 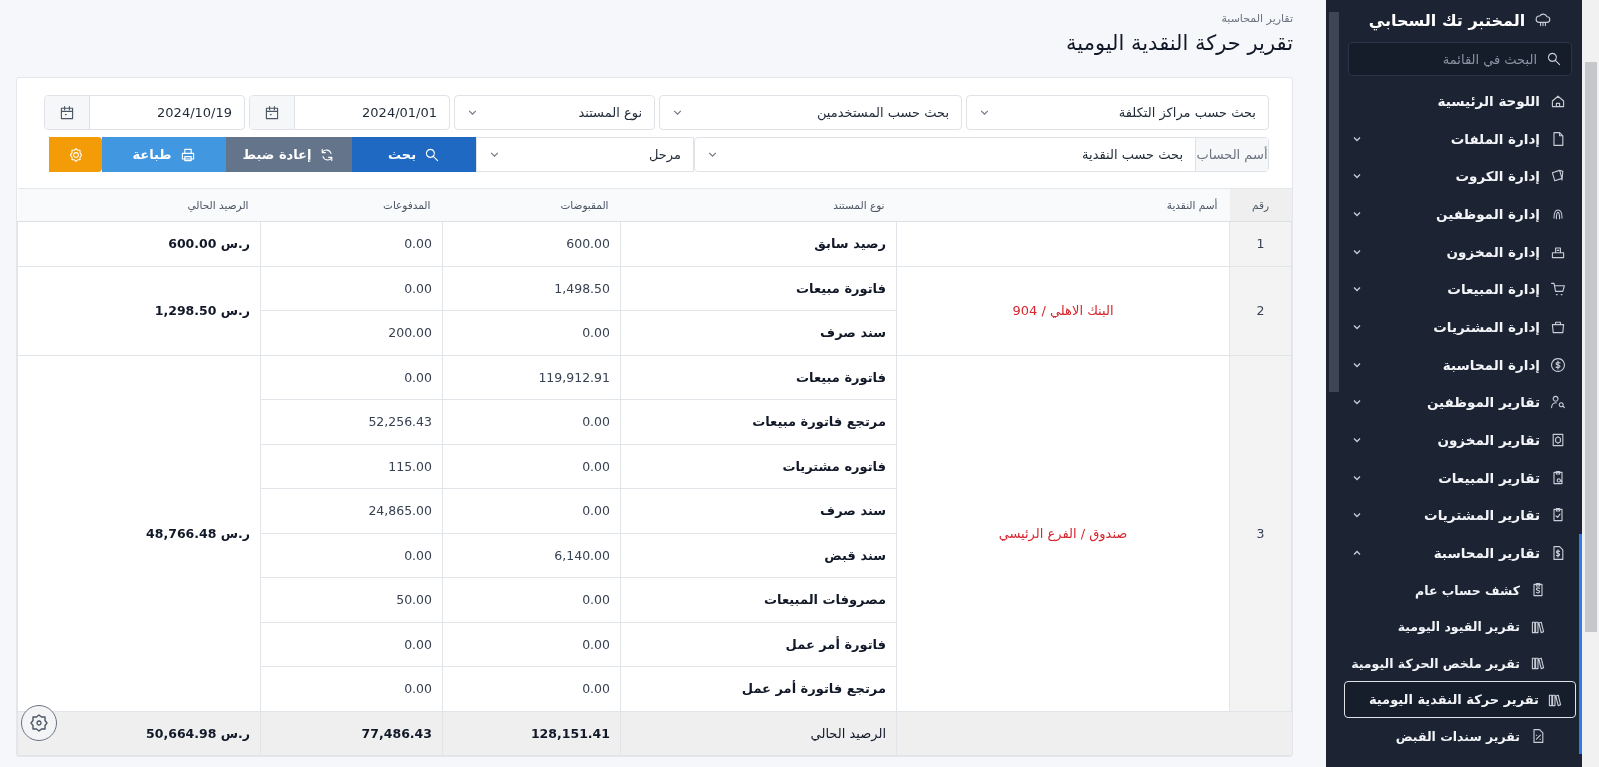 I want to click on table-cell: فاتورة أمر عمل, so click(x=758, y=644).